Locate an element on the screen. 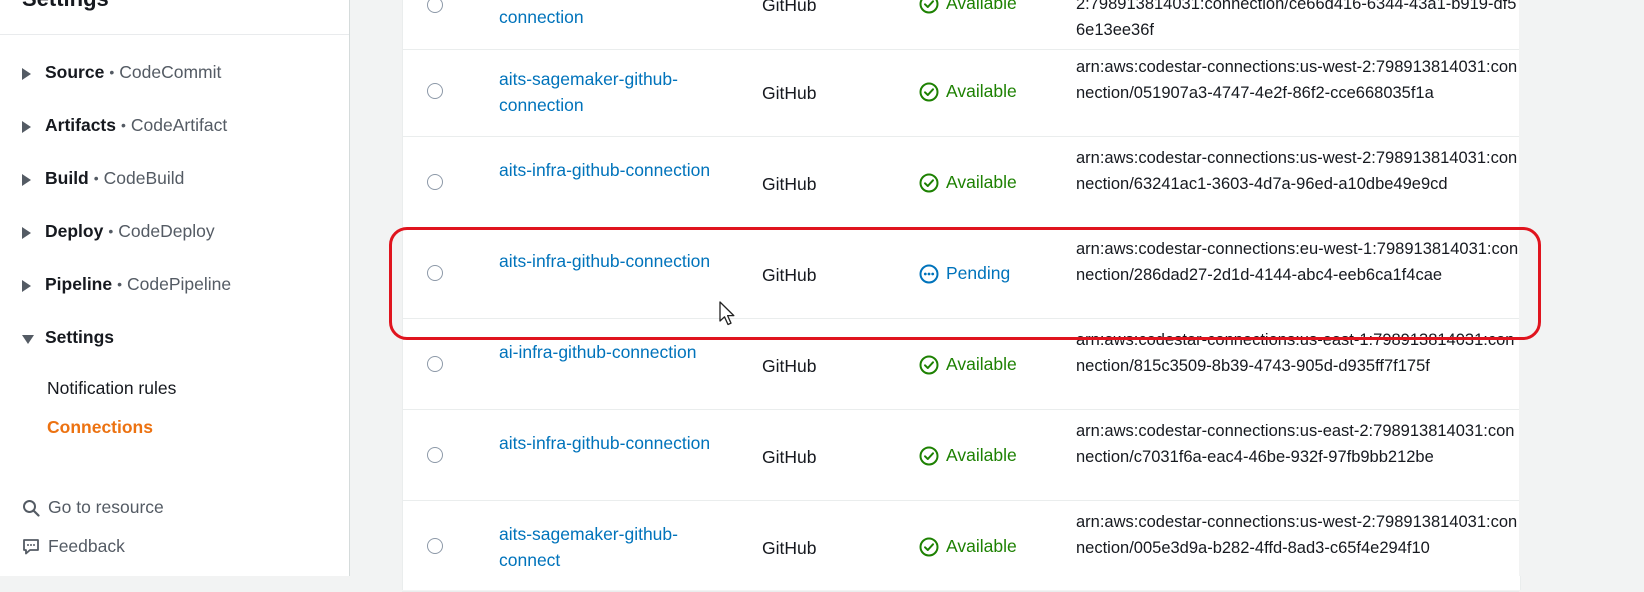 This screenshot has width=1644, height=592. connection-name-link: ai-infra-github-connection is located at coordinates (606, 352).